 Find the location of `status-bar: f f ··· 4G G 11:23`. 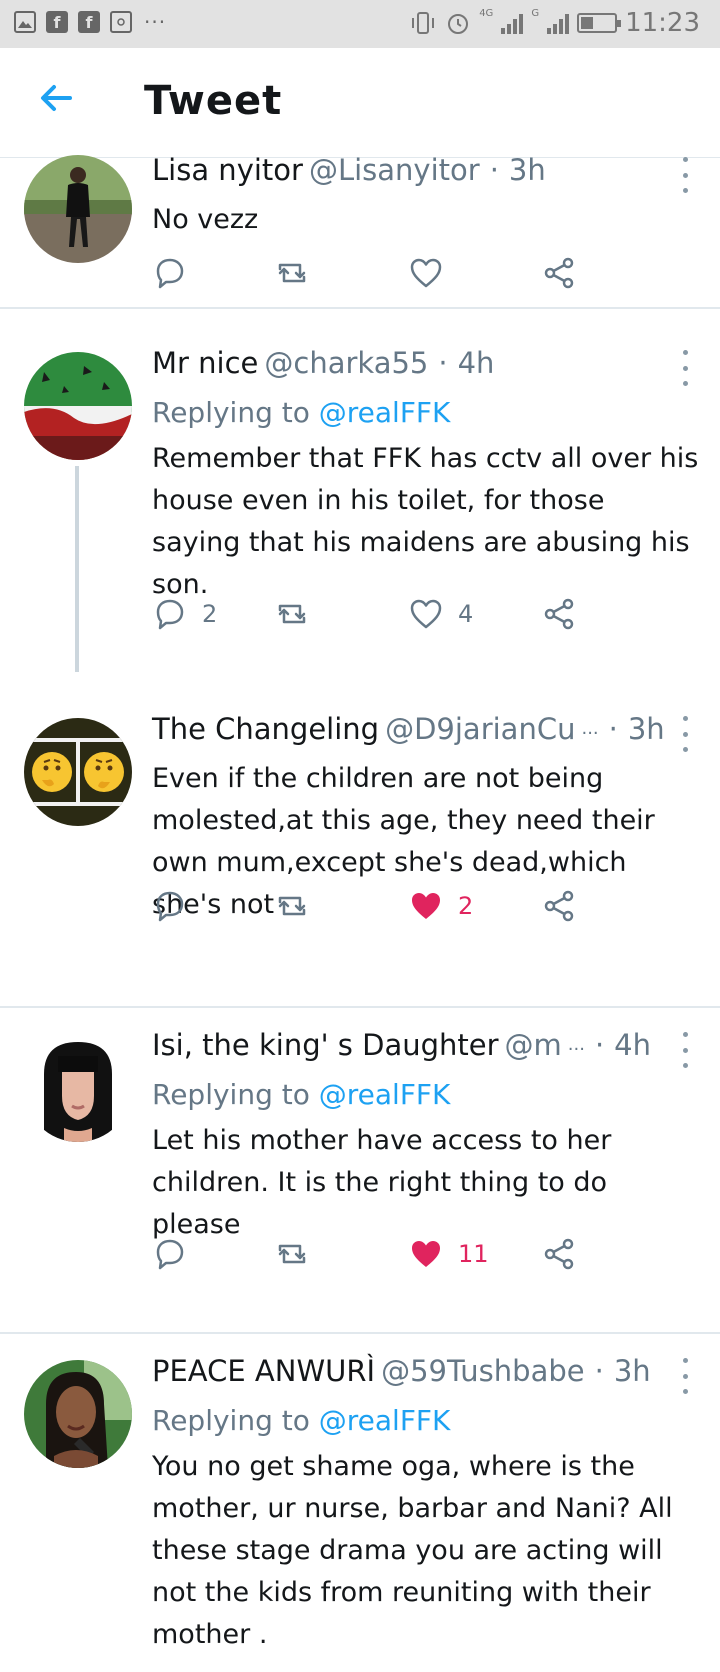

status-bar: f f ··· 4G G 11:23 is located at coordinates (360, 24).